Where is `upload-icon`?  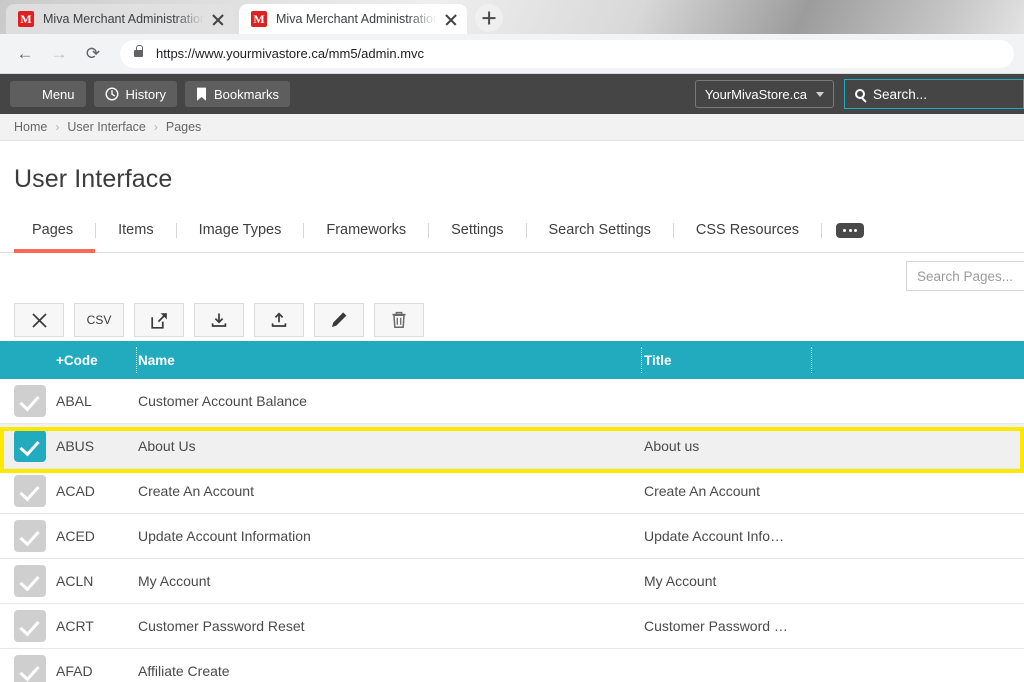 upload-icon is located at coordinates (279, 320).